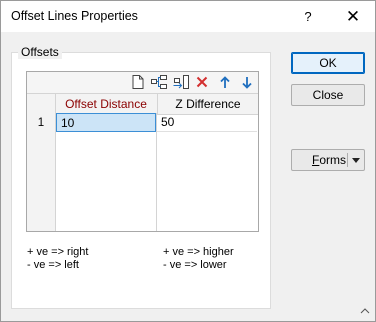 Image resolution: width=376 pixels, height=322 pixels. What do you see at coordinates (207, 122) in the screenshot?
I see `z-difference-cell: 50` at bounding box center [207, 122].